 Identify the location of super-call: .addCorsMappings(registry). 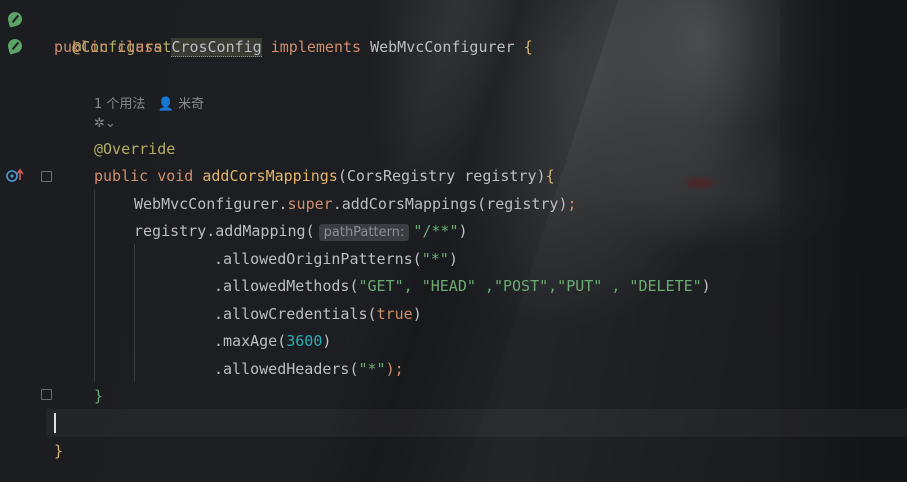
(450, 204).